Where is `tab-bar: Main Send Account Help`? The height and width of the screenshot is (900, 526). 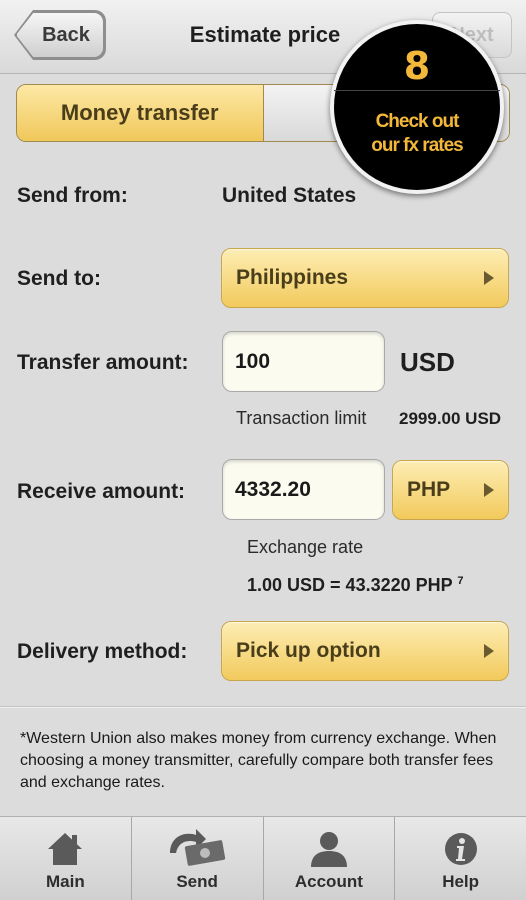 tab-bar: Main Send Account Help is located at coordinates (263, 858).